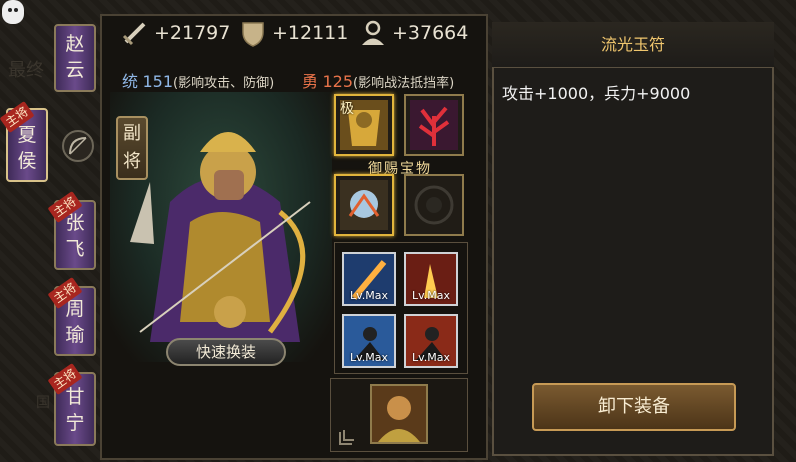 This screenshot has height=462, width=796. Describe the element at coordinates (338, 81) in the screenshot. I see `valor-value: 125` at that location.